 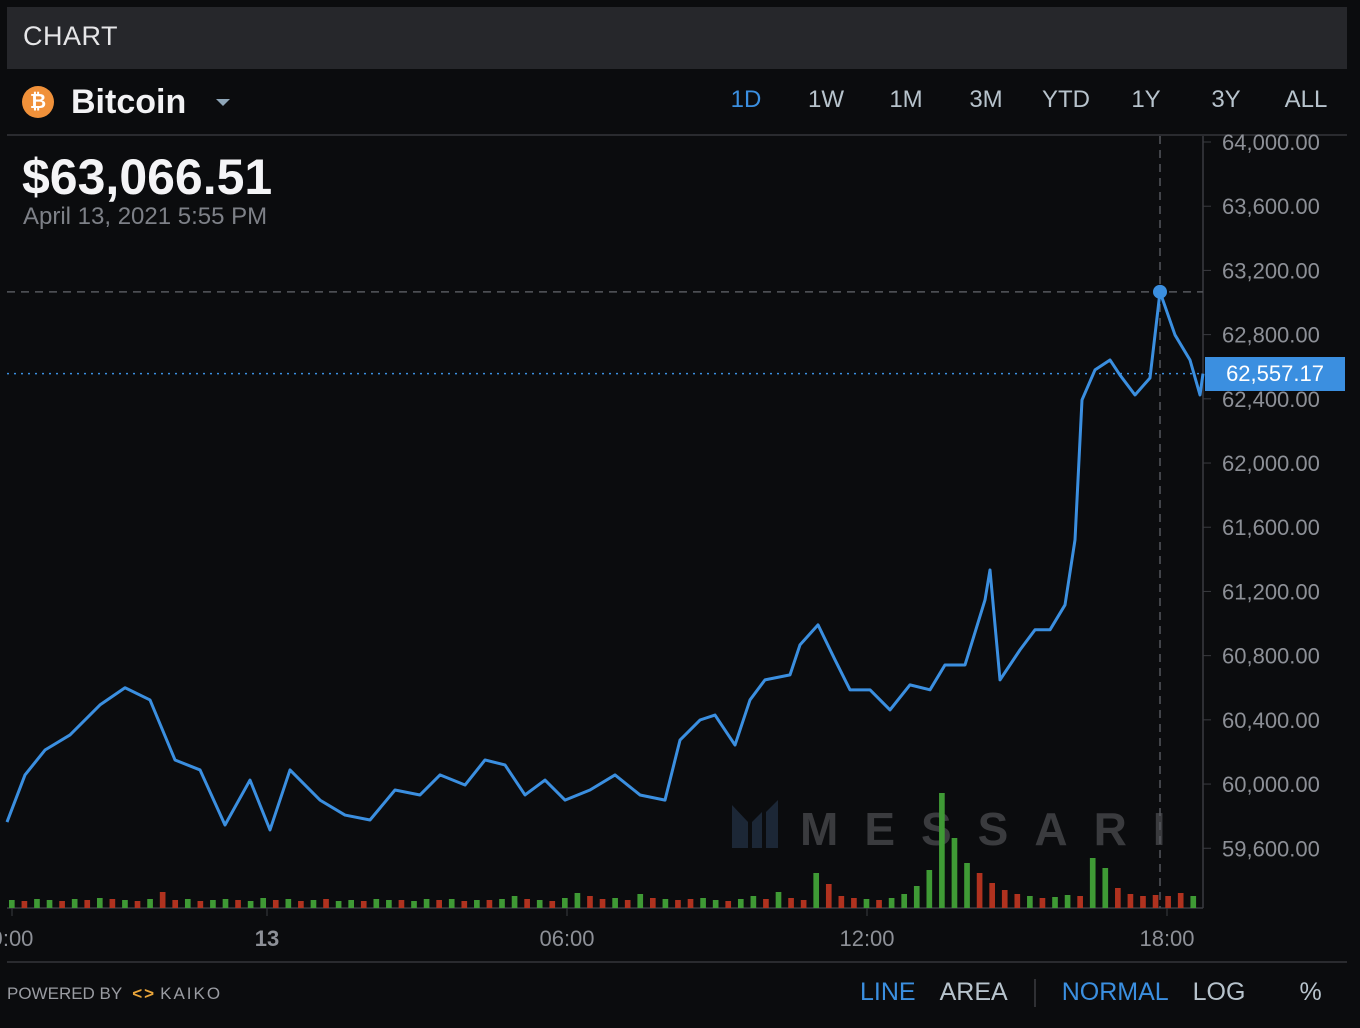 What do you see at coordinates (267, 938) in the screenshot?
I see `x-tick-label: 13` at bounding box center [267, 938].